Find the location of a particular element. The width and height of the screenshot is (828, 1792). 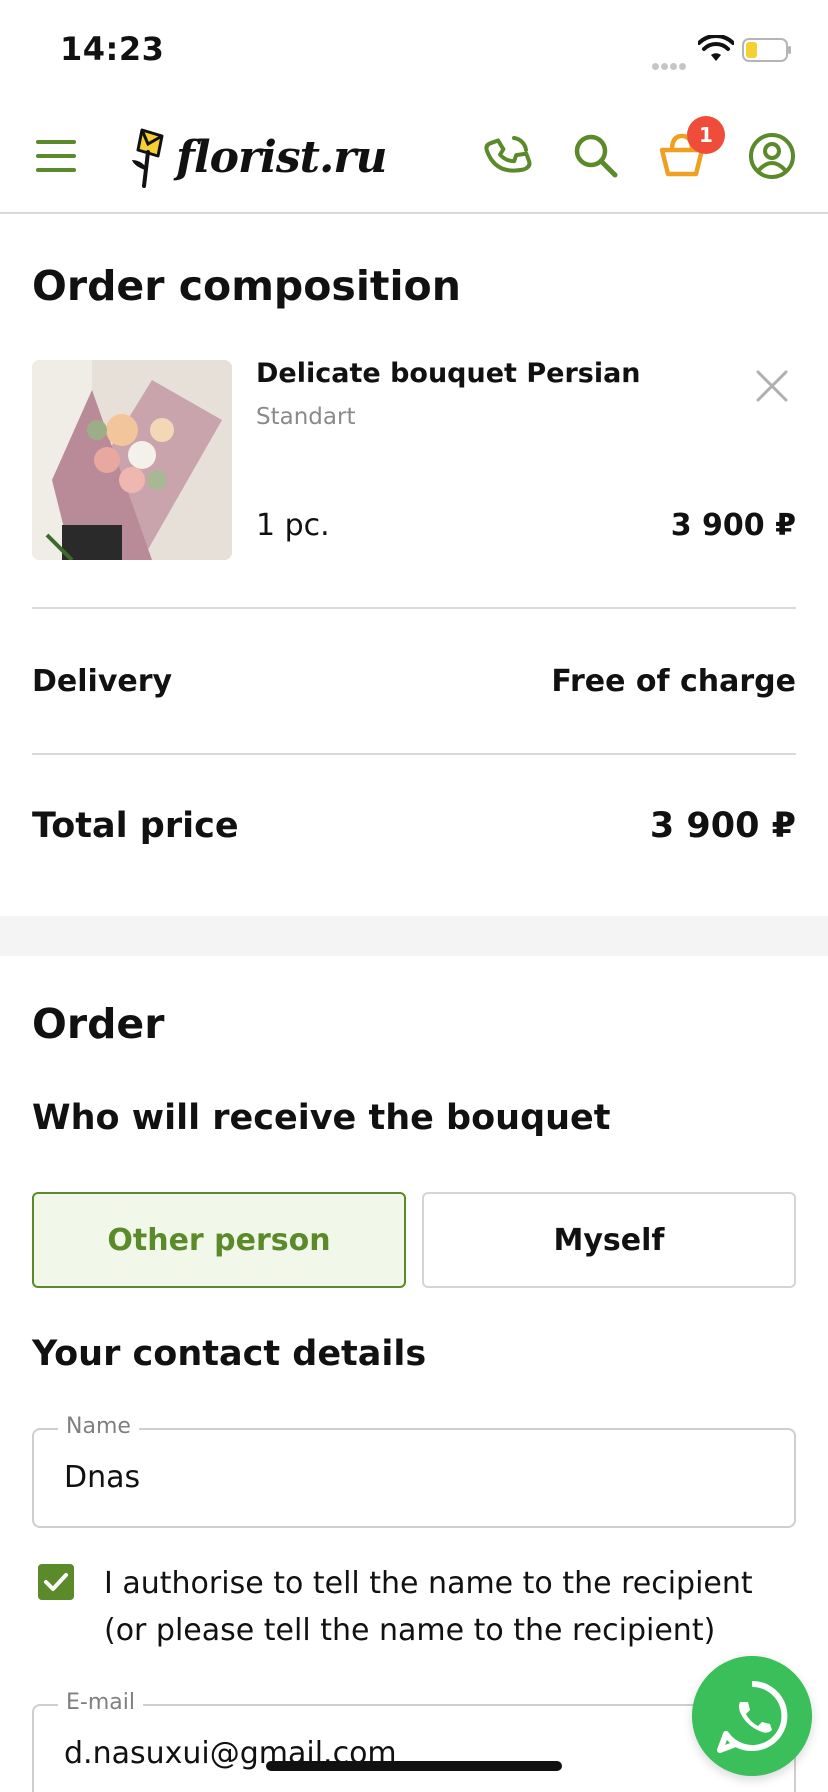

app-header: florist.ru 1 is located at coordinates (414, 157).